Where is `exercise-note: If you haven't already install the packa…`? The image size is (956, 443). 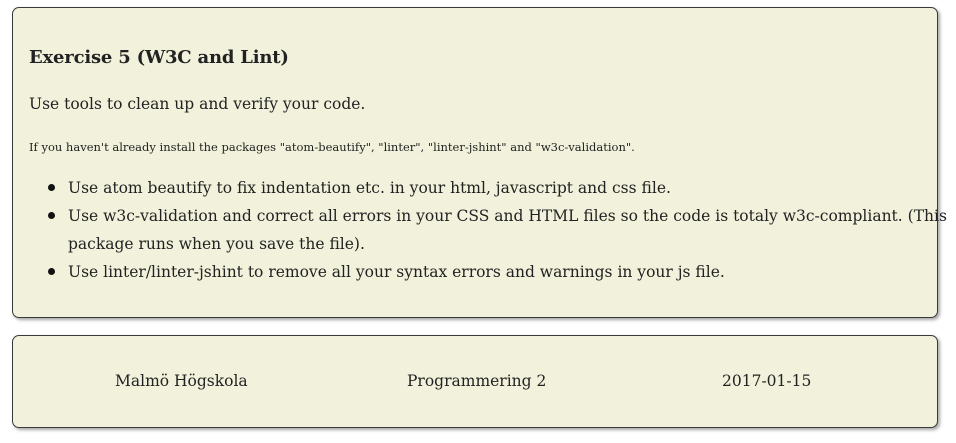
exercise-note: If you haven't already install the packa… is located at coordinates (332, 147).